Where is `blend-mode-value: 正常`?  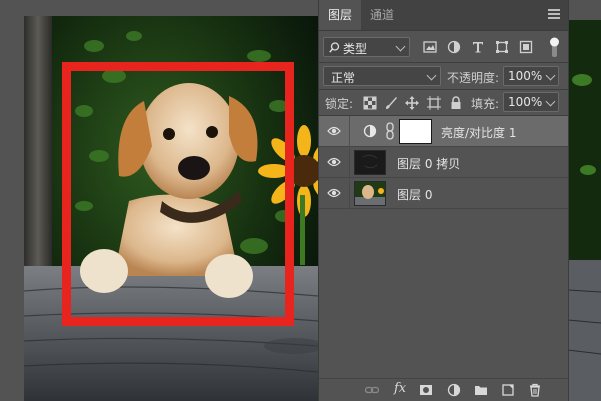 blend-mode-value: 正常 is located at coordinates (343, 78).